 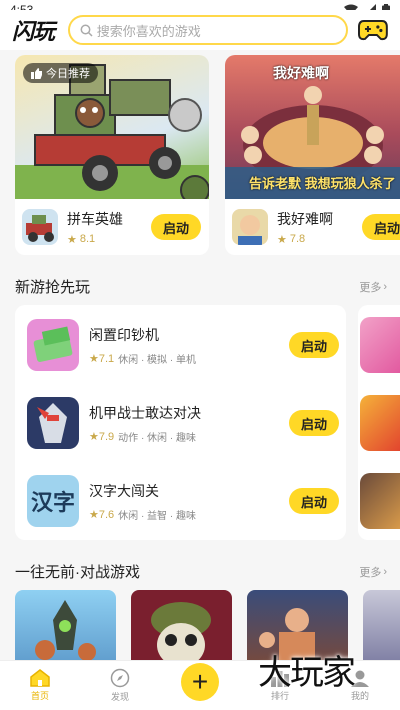 I want to click on game-tags: 休闲 · 模拟 · 单机, so click(x=157, y=360).